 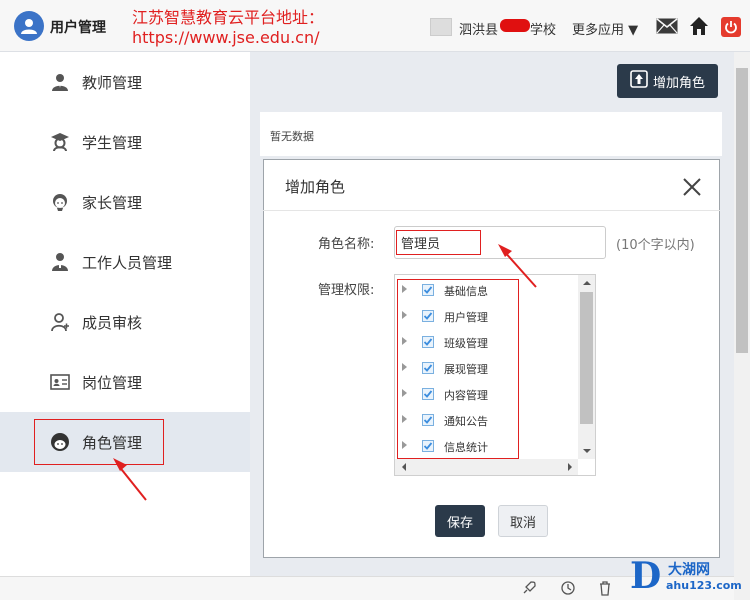 What do you see at coordinates (742, 210) in the screenshot?
I see `page-scroll-thumb` at bounding box center [742, 210].